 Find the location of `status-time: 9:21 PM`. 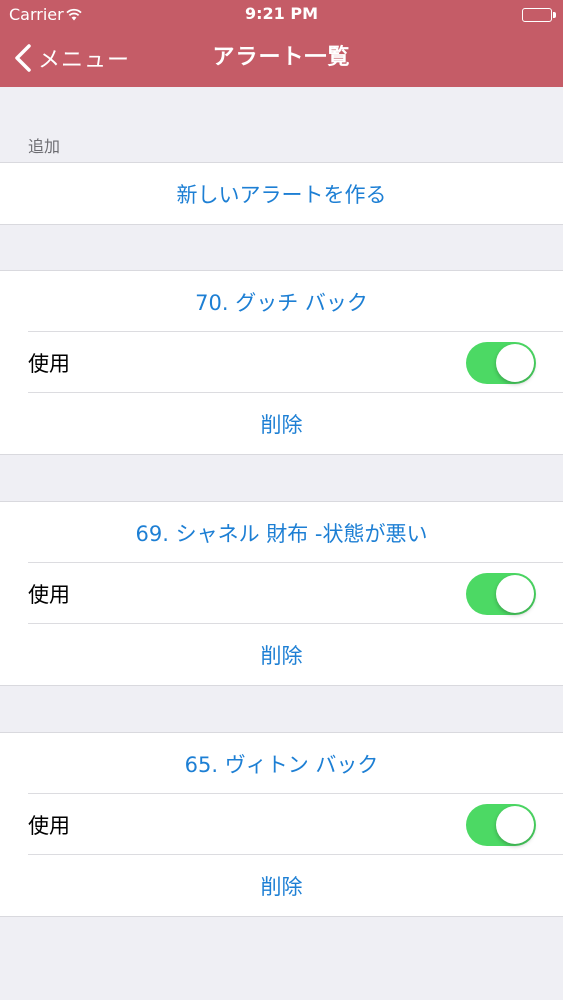

status-time: 9:21 PM is located at coordinates (281, 13).